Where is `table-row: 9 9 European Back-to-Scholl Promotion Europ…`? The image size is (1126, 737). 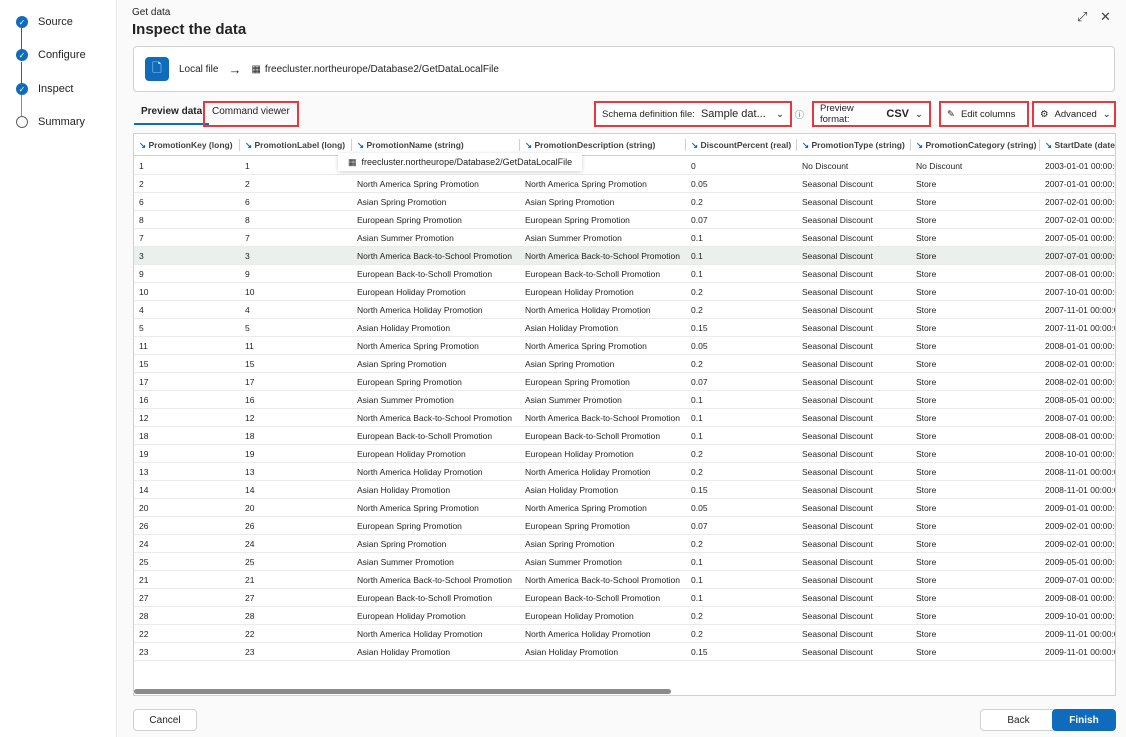
table-row: 9 9 European Back-to-Scholl Promotion Europ… is located at coordinates (624, 274).